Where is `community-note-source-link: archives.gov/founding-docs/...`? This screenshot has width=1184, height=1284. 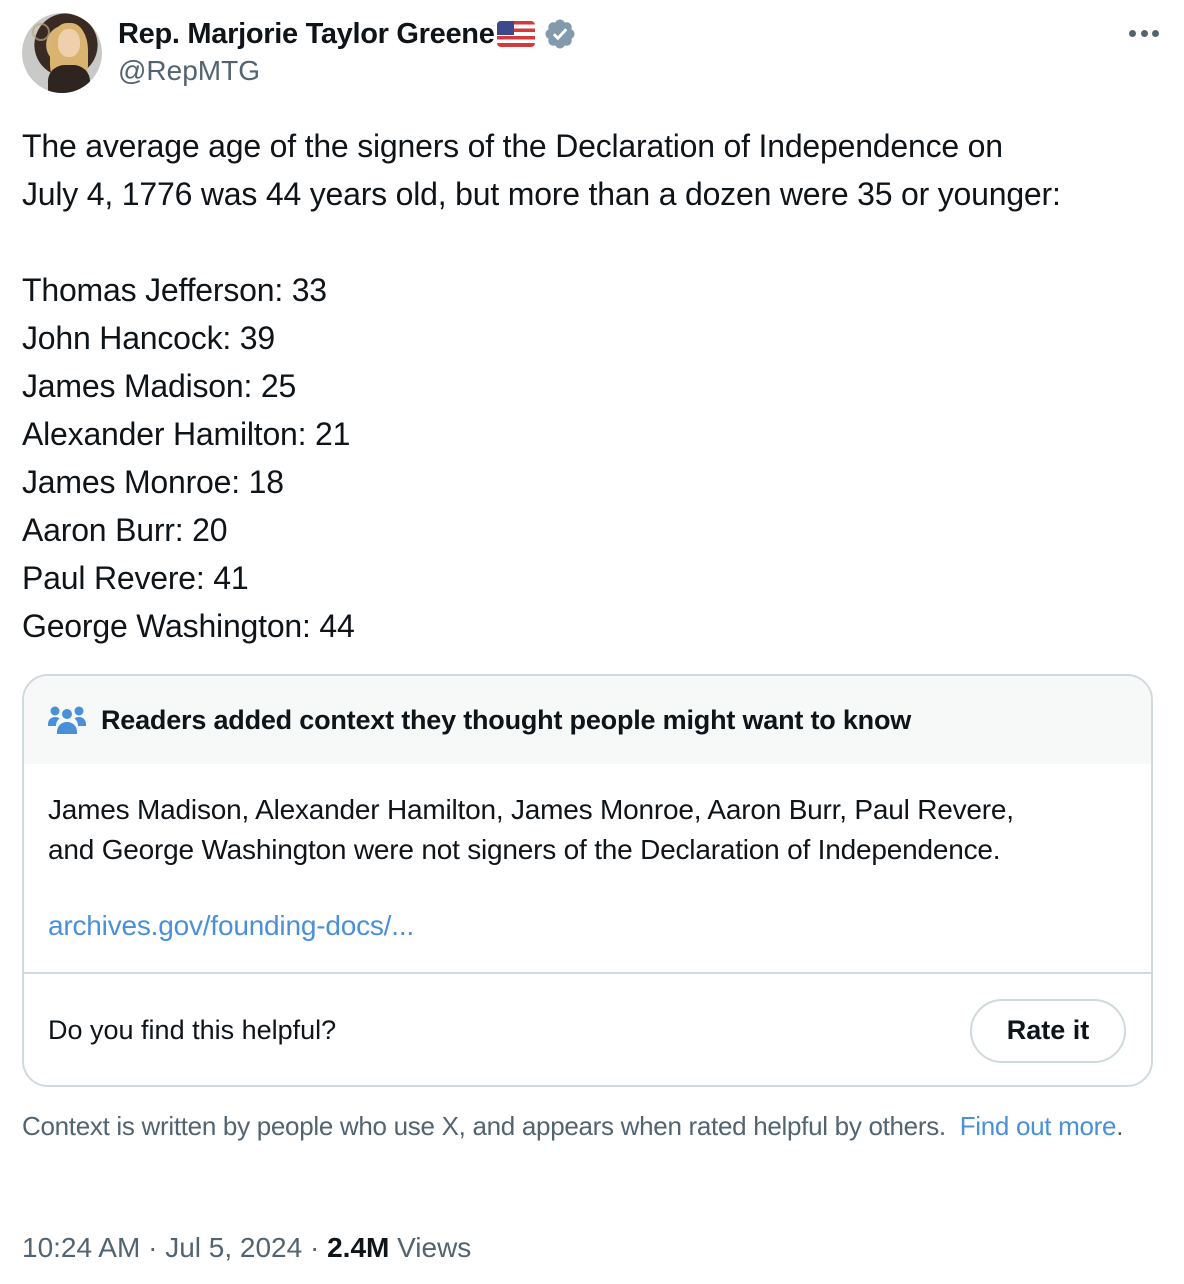
community-note-source-link: archives.gov/founding-docs/... is located at coordinates (231, 926).